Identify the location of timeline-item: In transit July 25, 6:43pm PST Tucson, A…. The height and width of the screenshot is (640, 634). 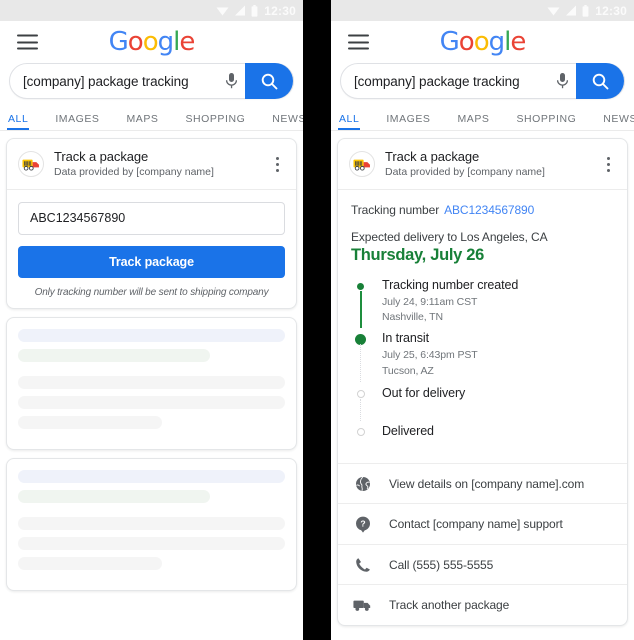
(484, 356).